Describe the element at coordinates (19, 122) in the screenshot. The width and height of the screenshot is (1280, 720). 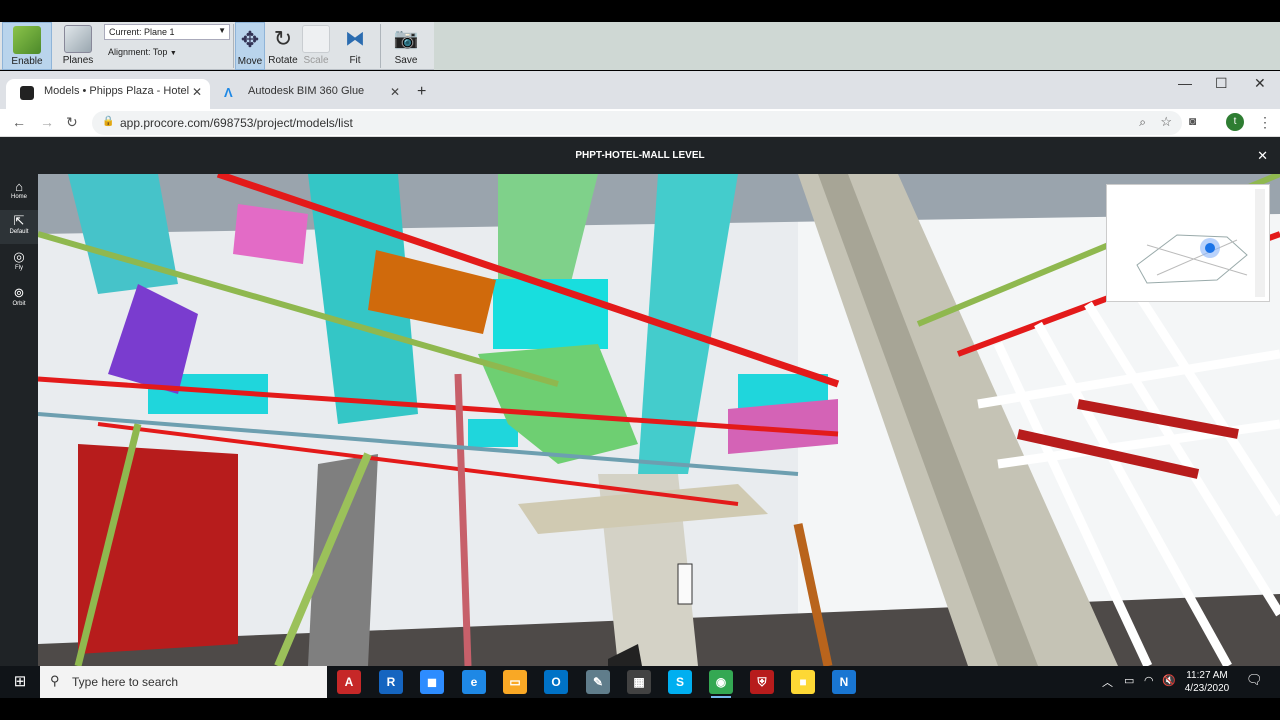
I see `back-button: ←` at that location.